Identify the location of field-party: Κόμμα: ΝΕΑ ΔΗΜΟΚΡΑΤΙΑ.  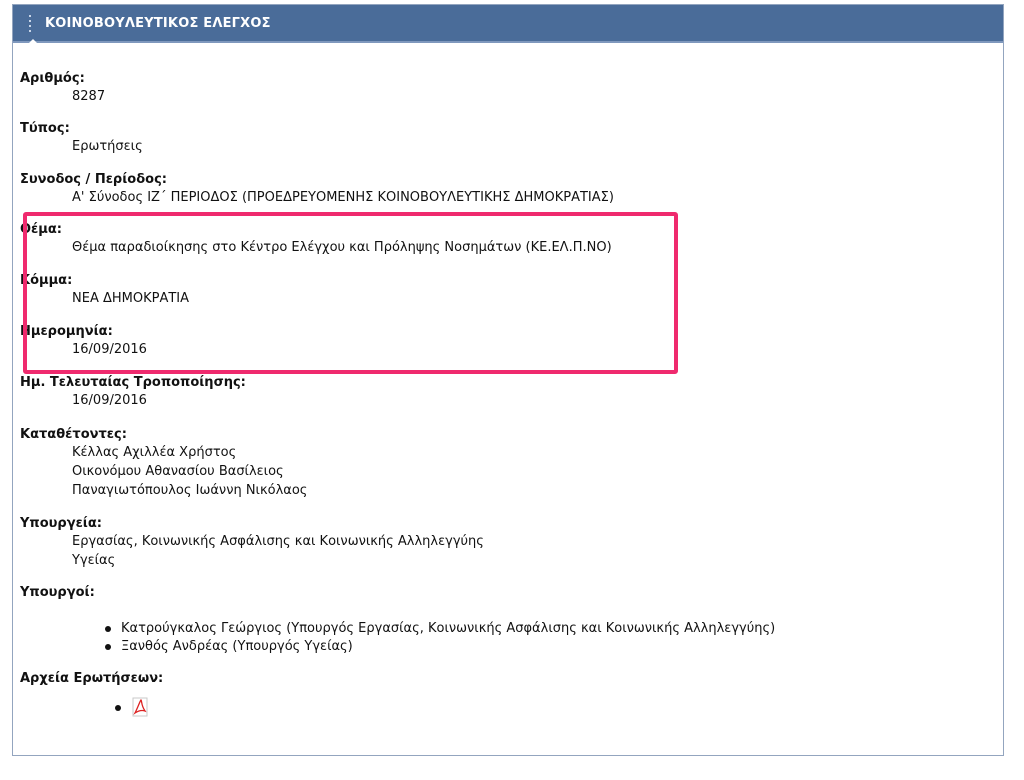
(500, 290).